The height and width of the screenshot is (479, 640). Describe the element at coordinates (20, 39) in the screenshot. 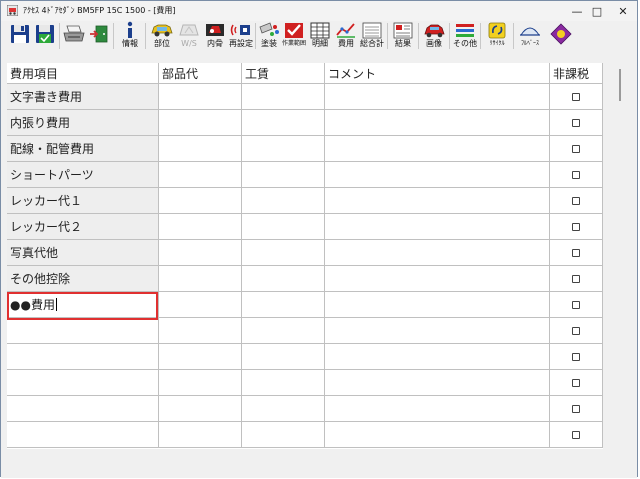

I see `save-button` at that location.